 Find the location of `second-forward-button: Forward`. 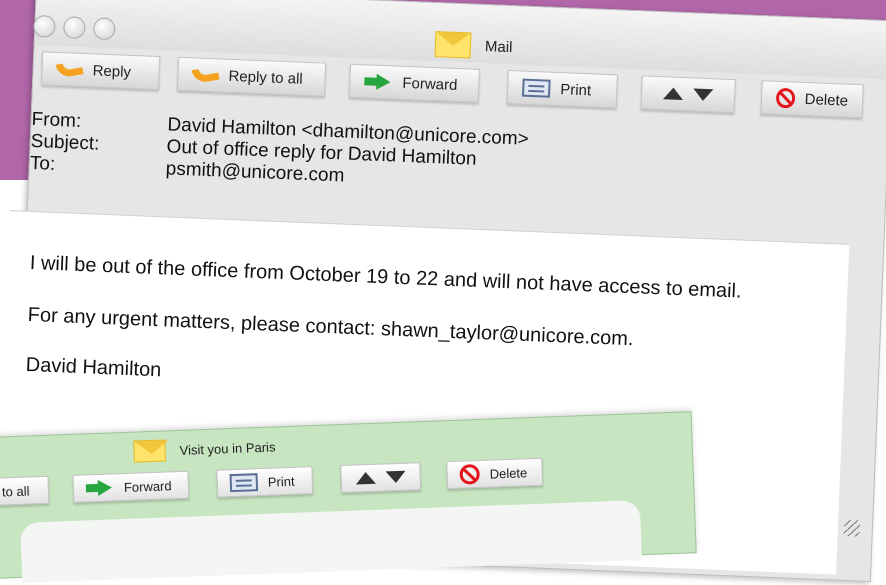

second-forward-button: Forward is located at coordinates (131, 486).